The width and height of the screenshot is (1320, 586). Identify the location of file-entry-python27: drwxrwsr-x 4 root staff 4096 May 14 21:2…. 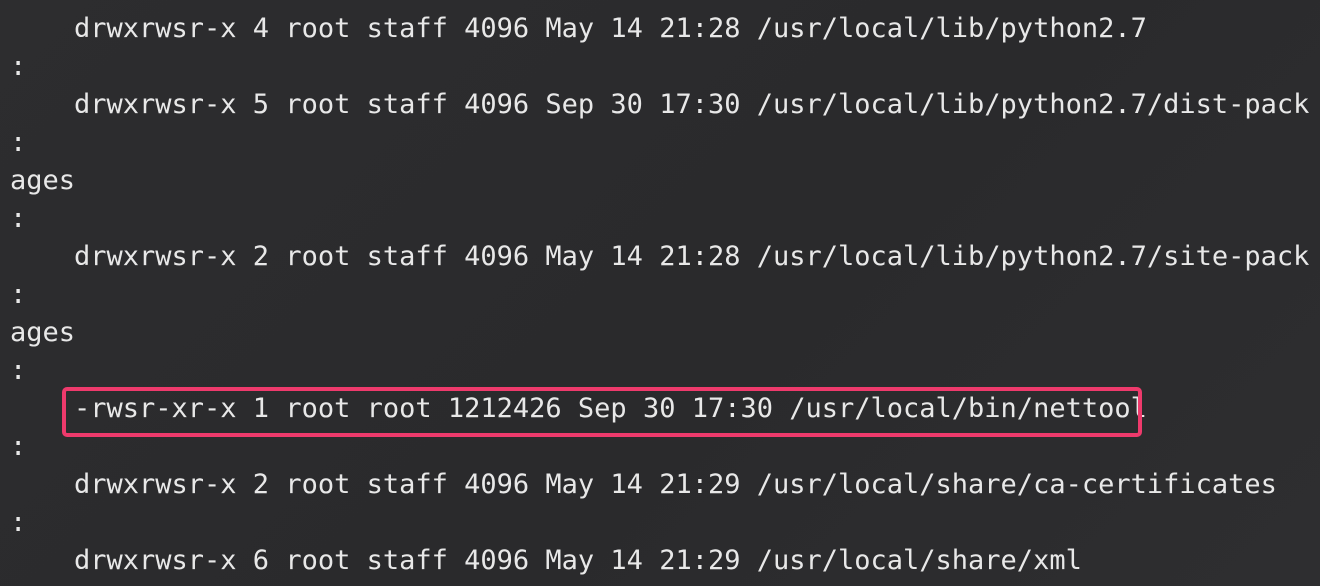
(610, 28).